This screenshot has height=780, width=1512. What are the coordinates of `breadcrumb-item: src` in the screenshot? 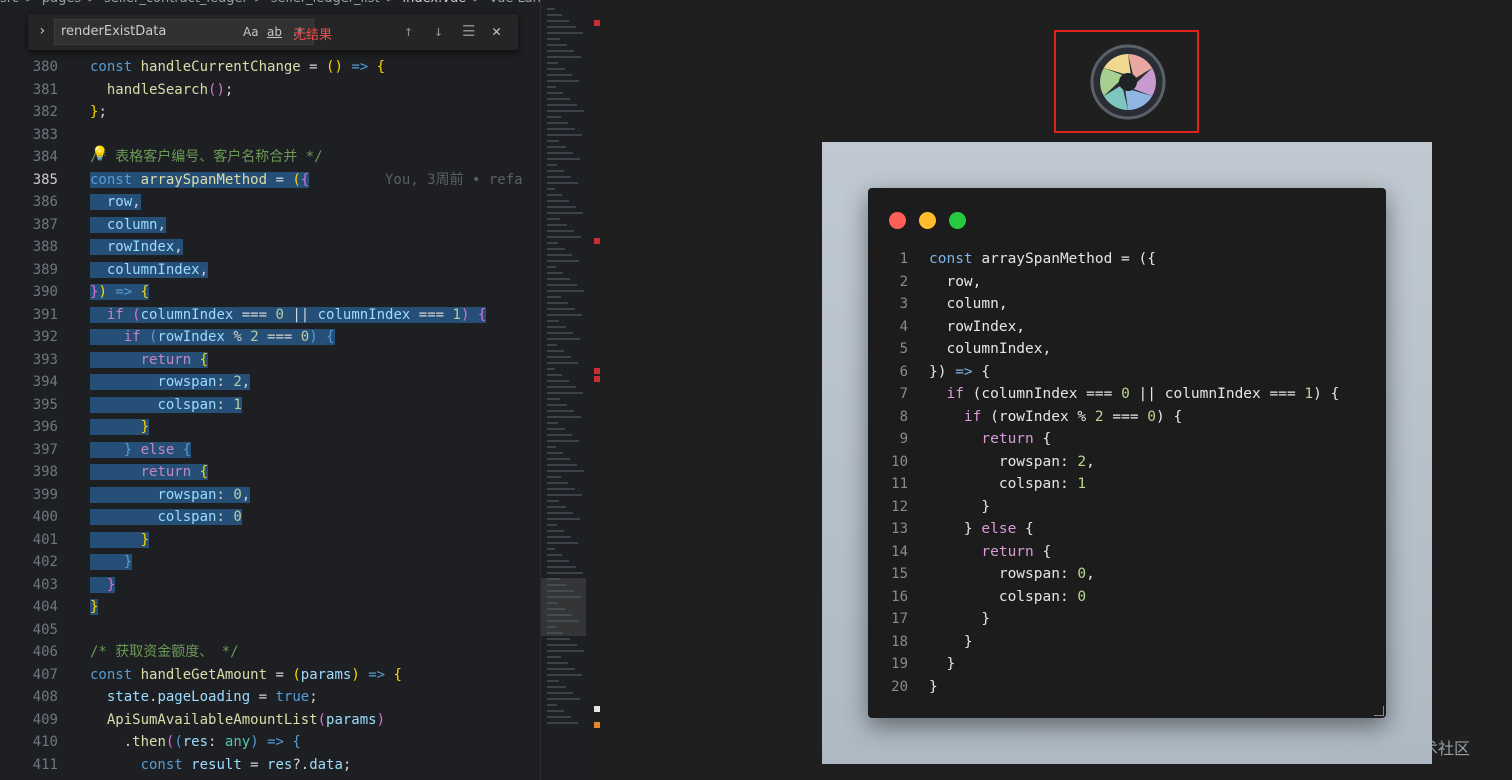 It's located at (9, 3).